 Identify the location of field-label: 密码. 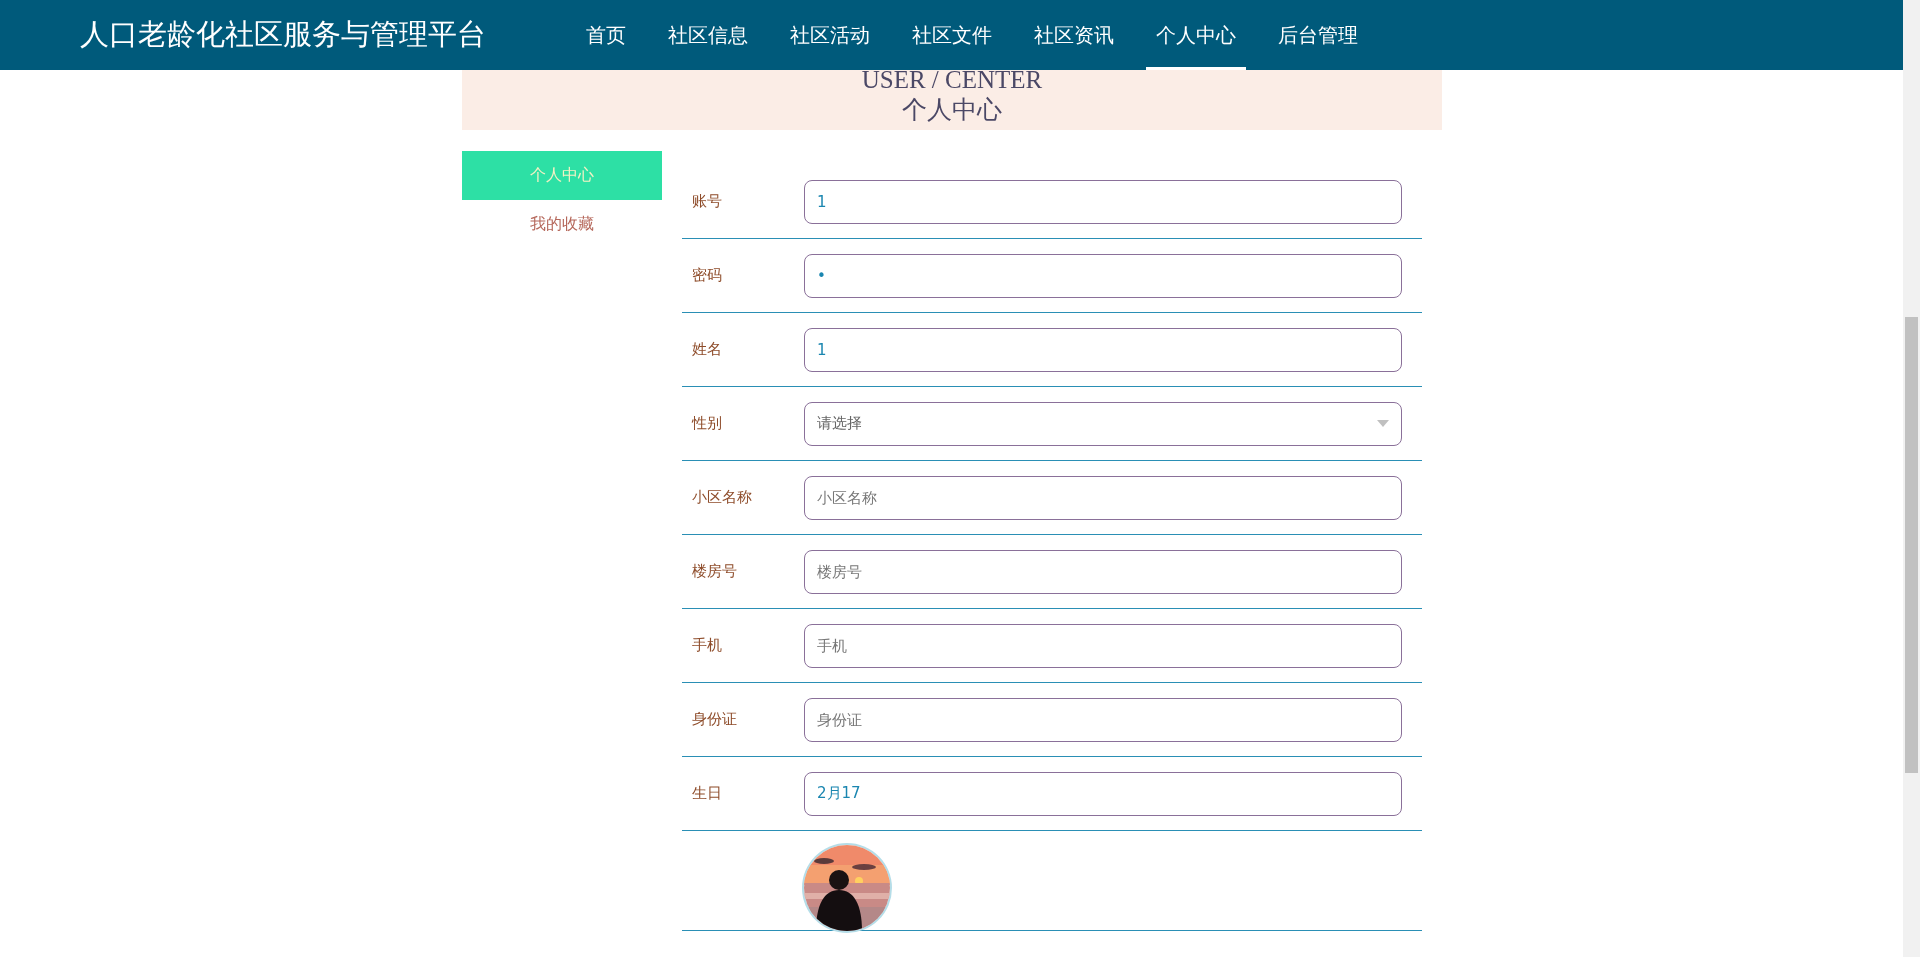
(707, 275).